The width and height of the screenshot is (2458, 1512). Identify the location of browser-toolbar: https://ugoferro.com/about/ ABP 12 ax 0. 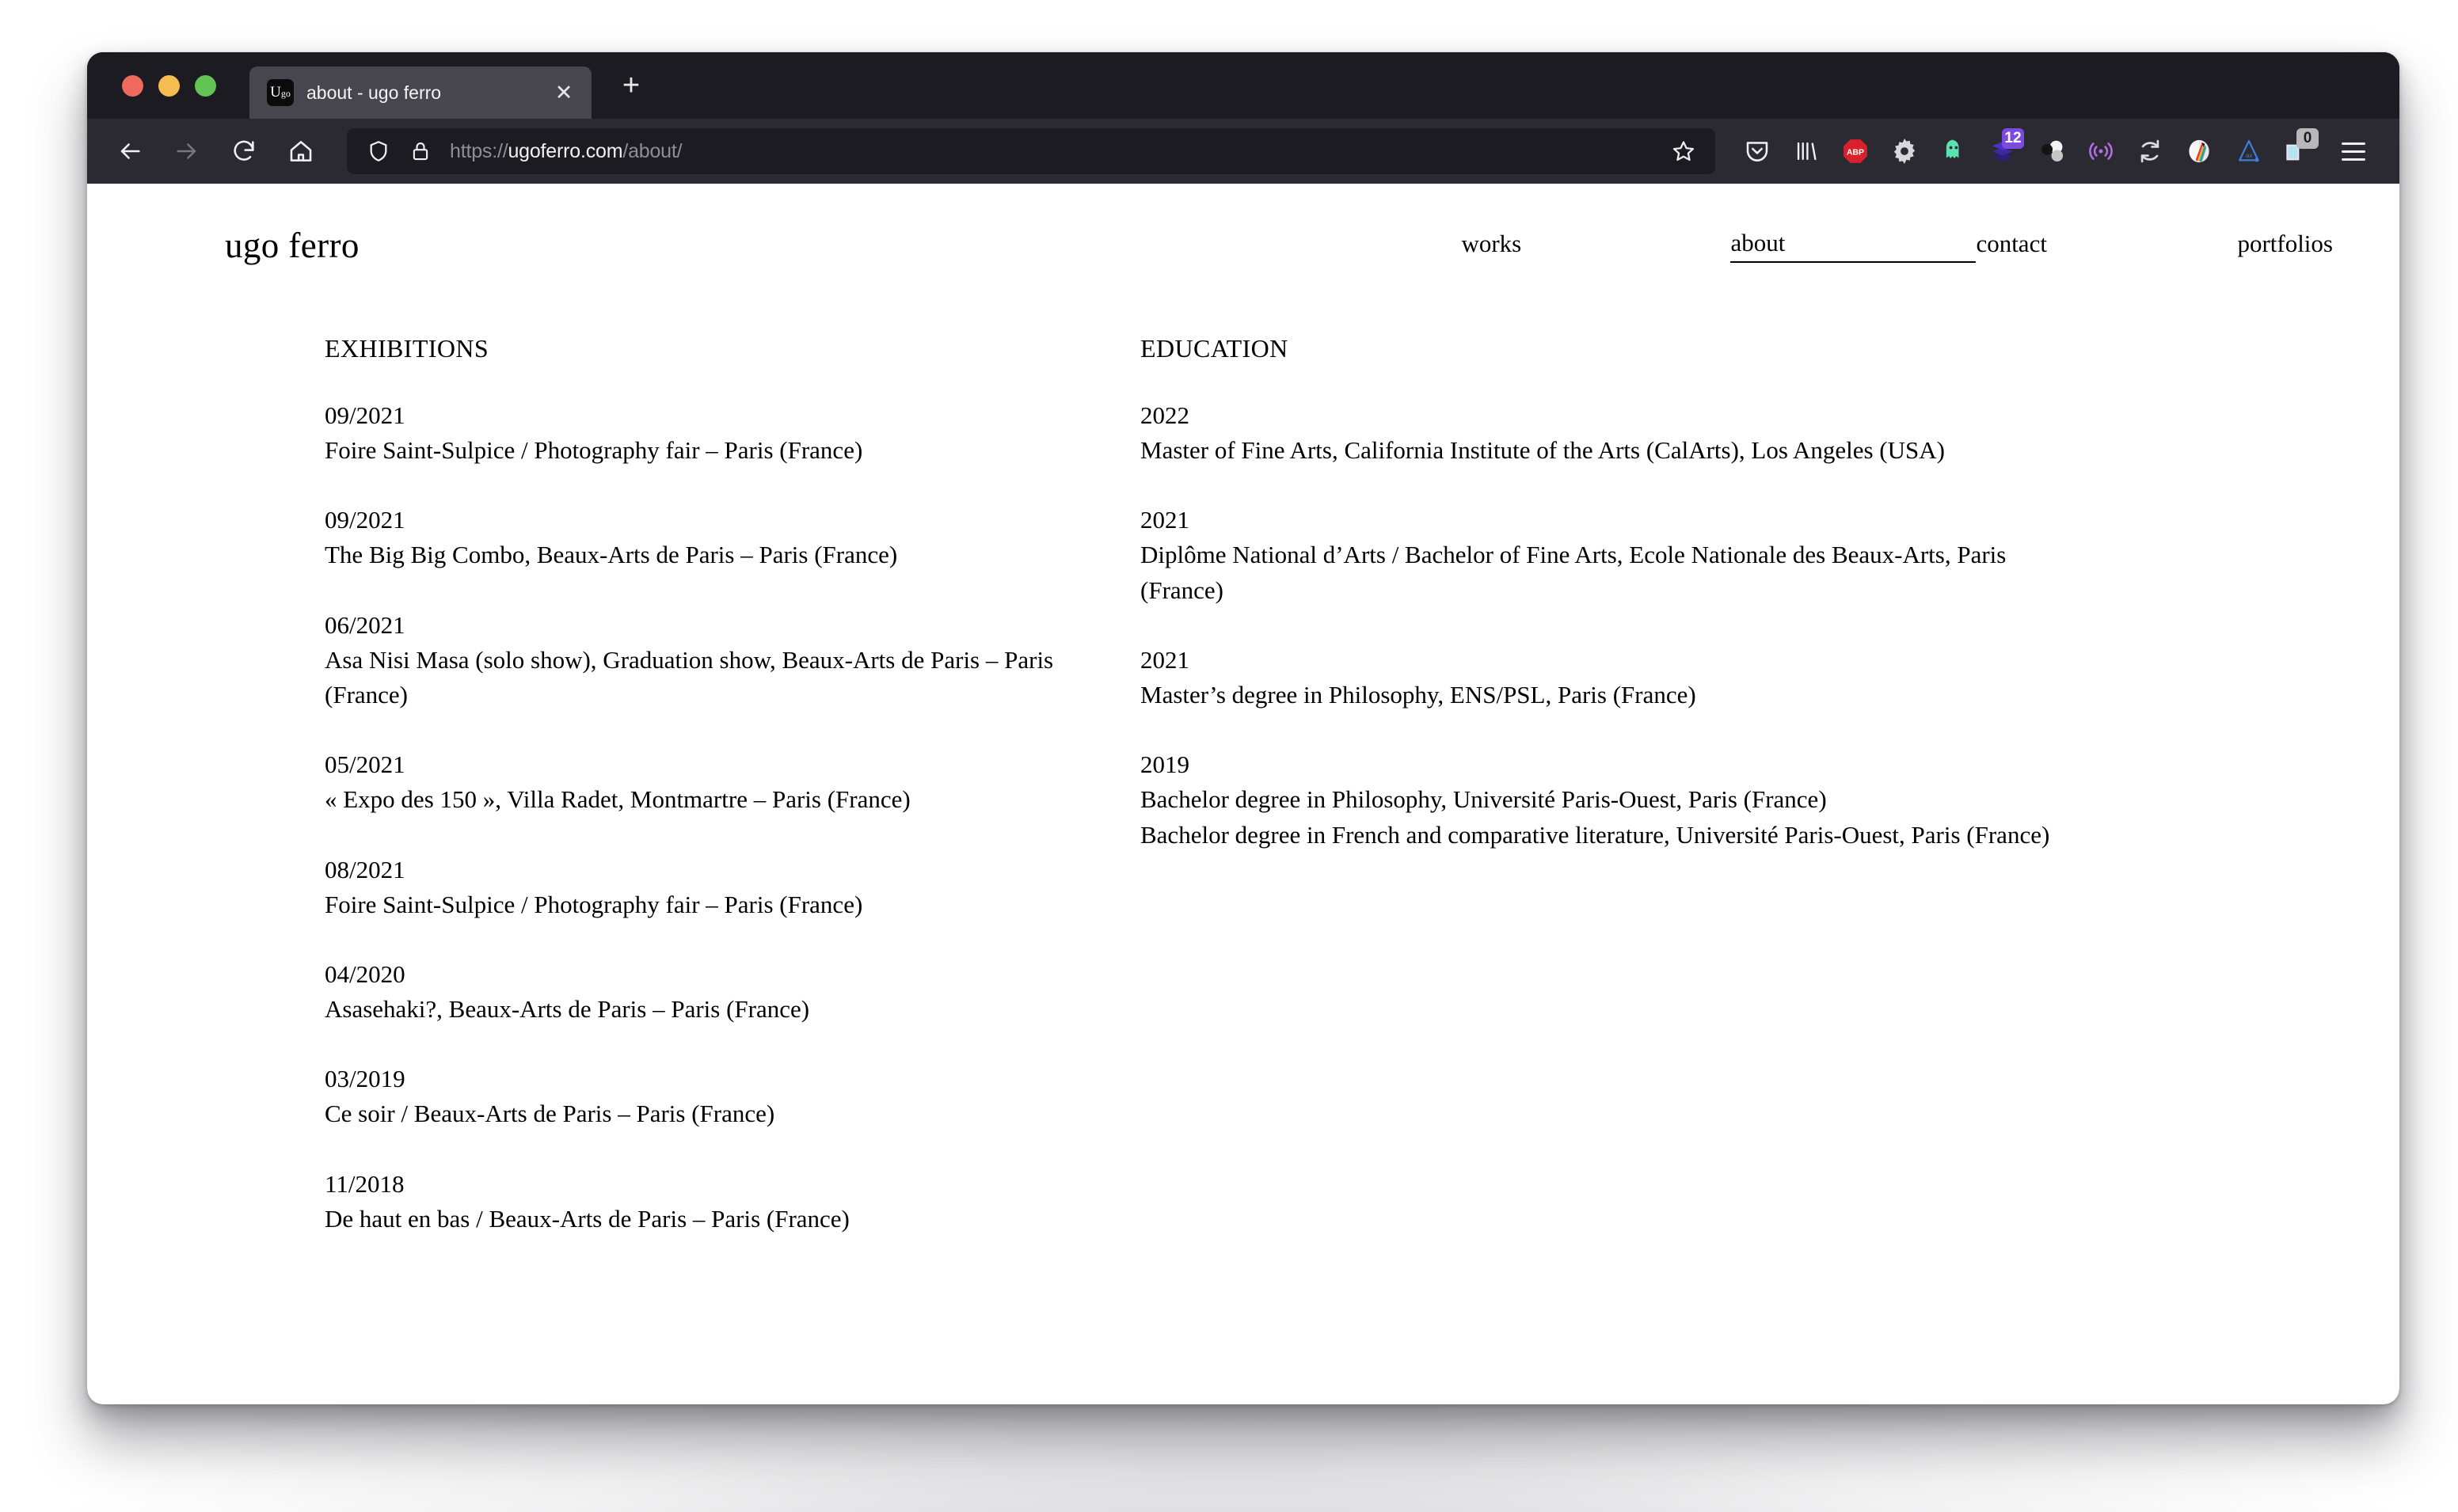
(1243, 151).